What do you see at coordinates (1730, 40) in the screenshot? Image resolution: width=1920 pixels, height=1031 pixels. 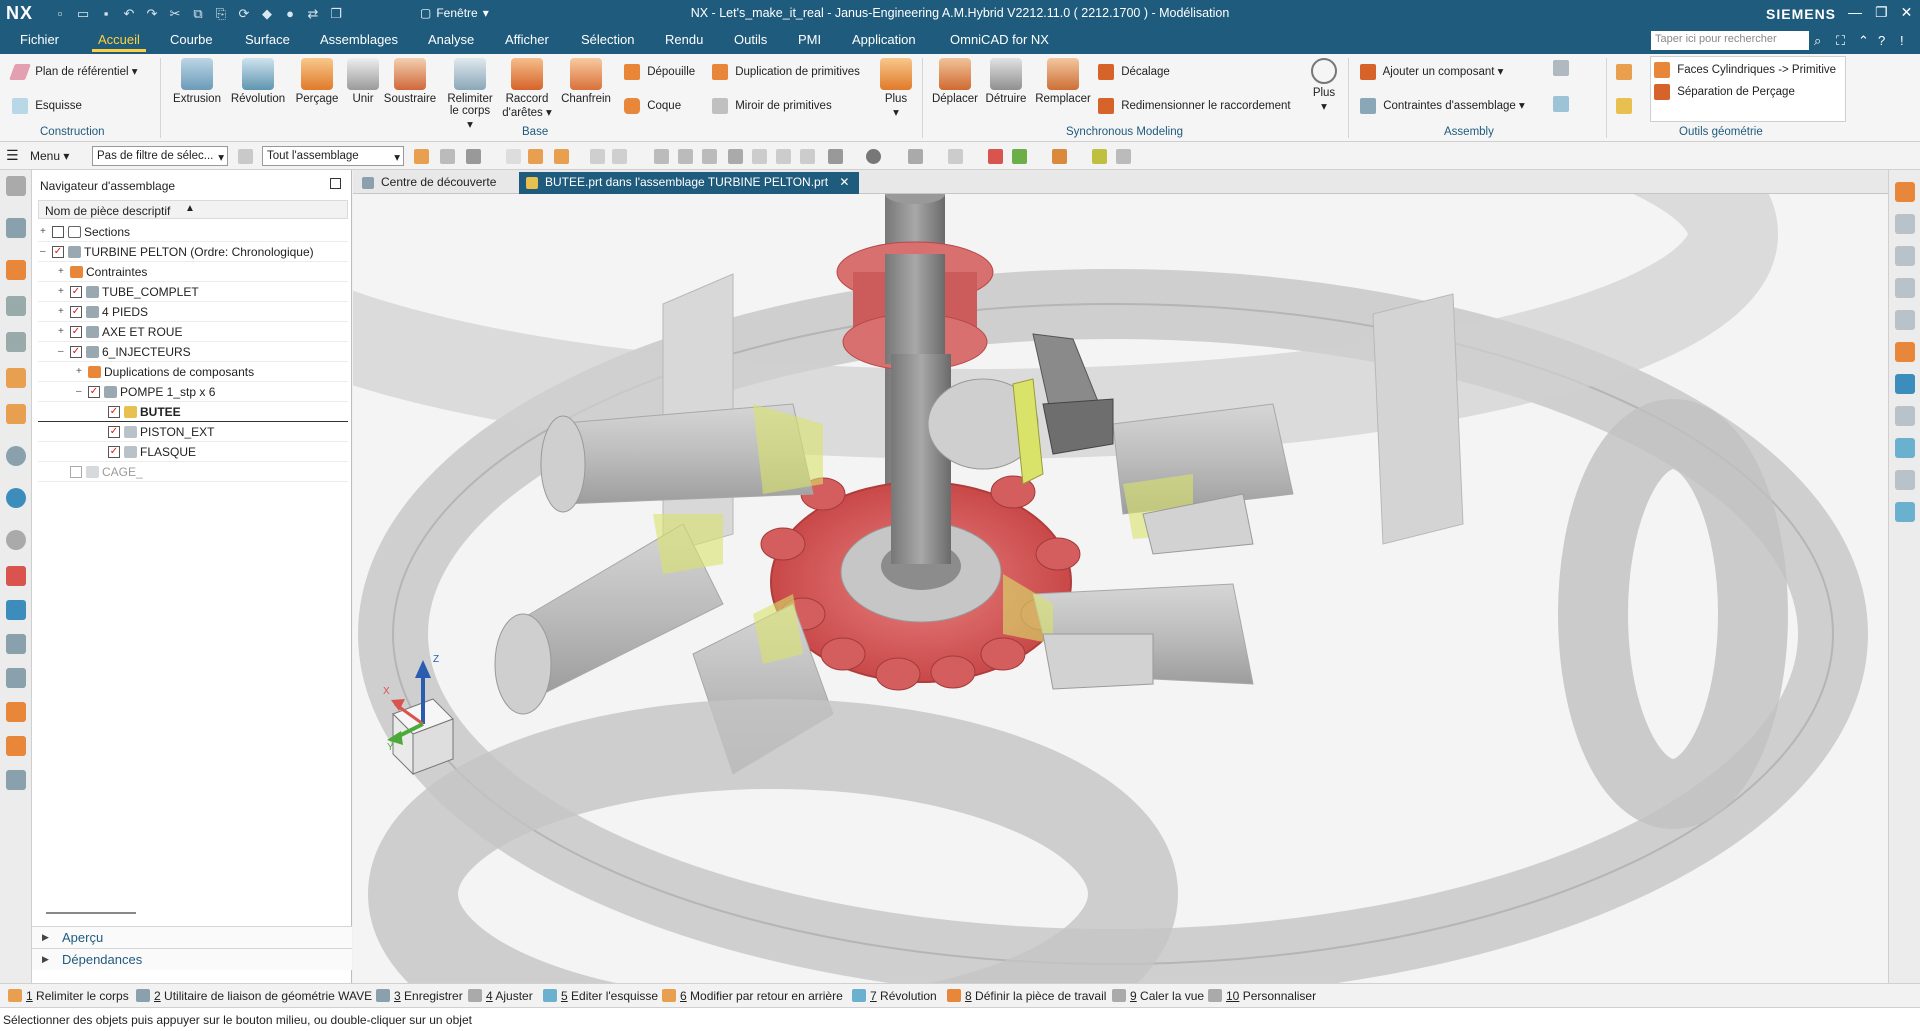 I see `command-search-input: Taper ici pour rechercher` at bounding box center [1730, 40].